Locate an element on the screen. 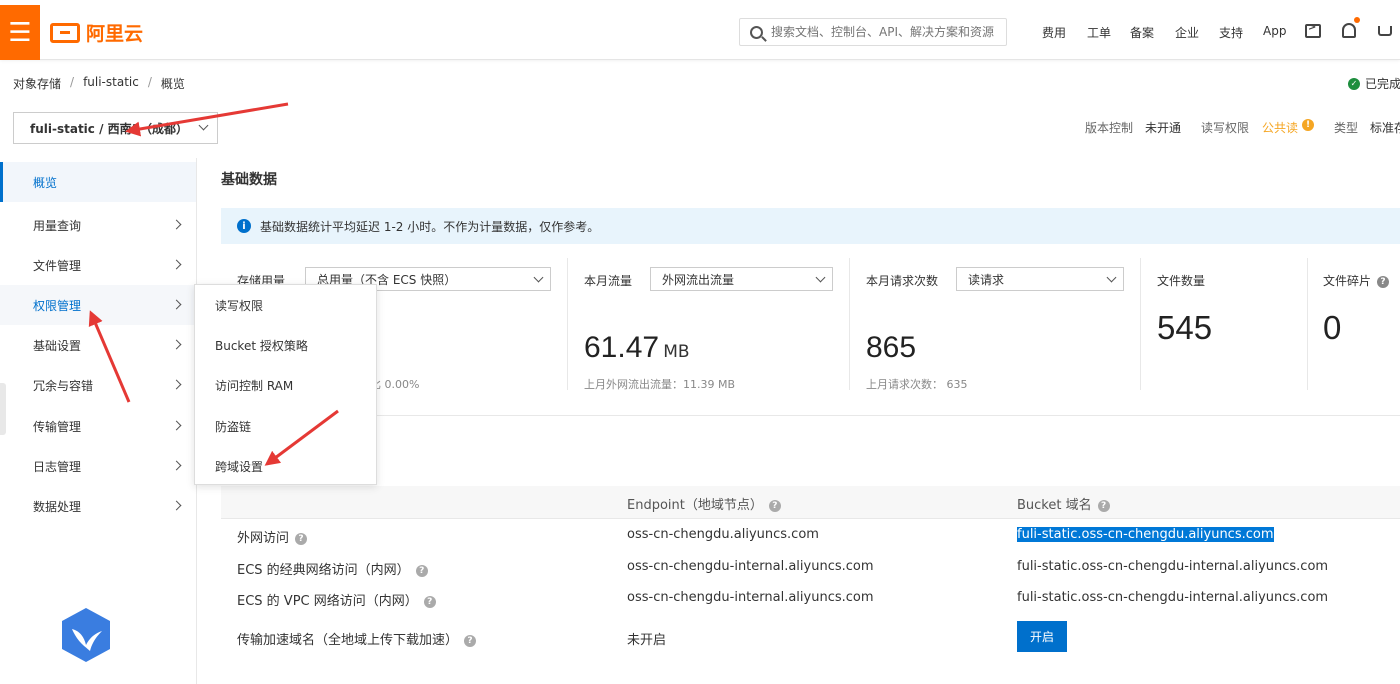 Image resolution: width=1400 pixels, height=684 pixels. sidebar-item-files: 文件管理 is located at coordinates (98, 265).